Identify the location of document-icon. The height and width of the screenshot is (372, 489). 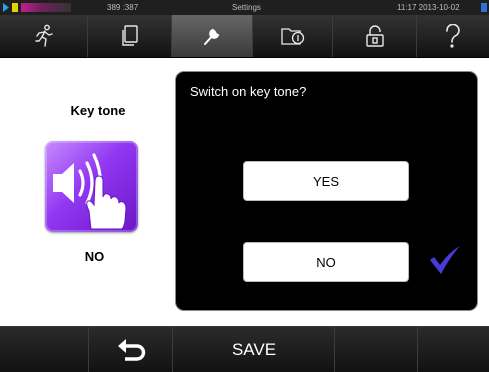
(129, 35).